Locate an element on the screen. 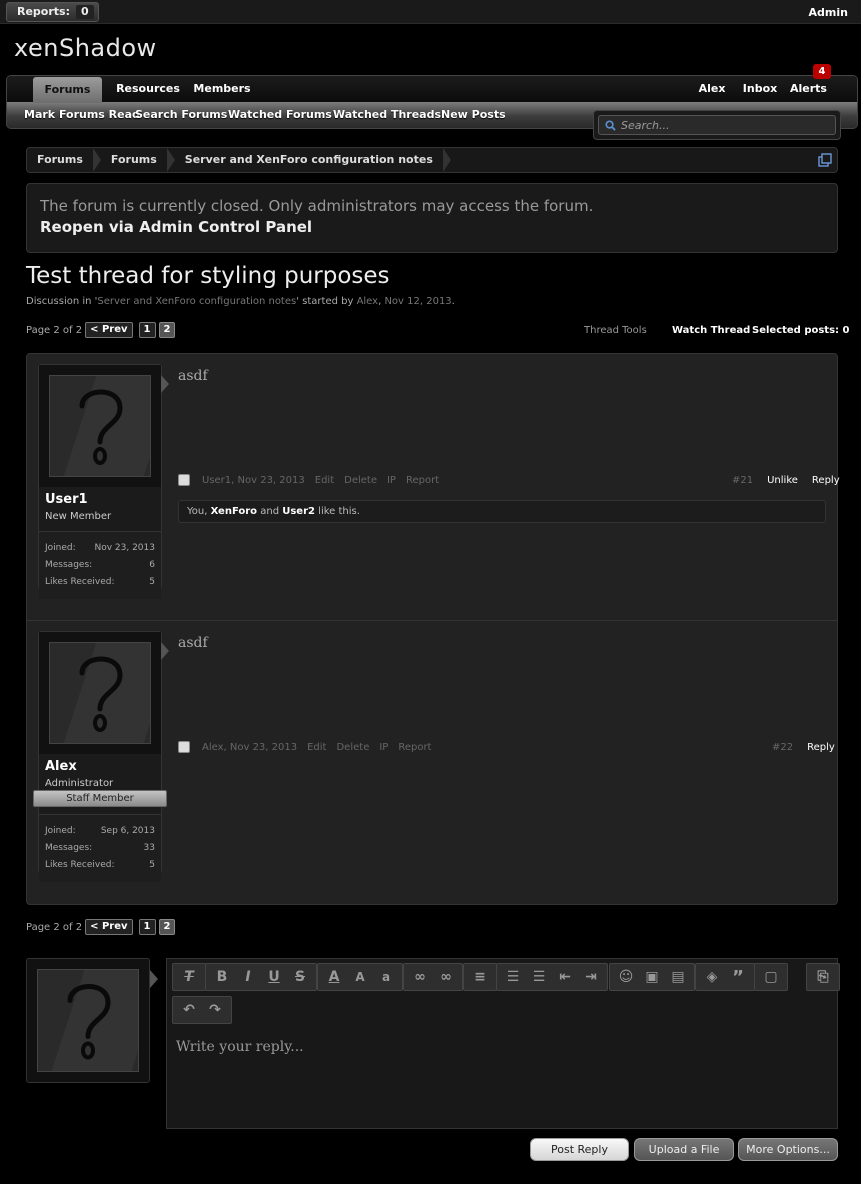  stat-value: 33 is located at coordinates (149, 848).